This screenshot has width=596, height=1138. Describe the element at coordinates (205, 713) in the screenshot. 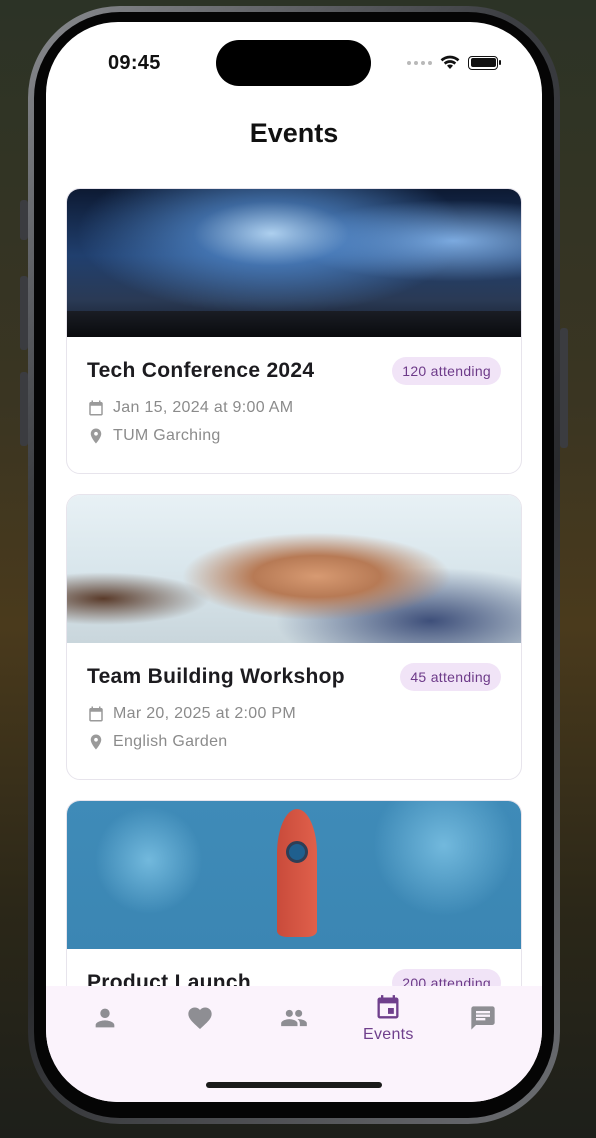

I see `event-date: Mar 20, 2025 at 2:00 PM` at that location.